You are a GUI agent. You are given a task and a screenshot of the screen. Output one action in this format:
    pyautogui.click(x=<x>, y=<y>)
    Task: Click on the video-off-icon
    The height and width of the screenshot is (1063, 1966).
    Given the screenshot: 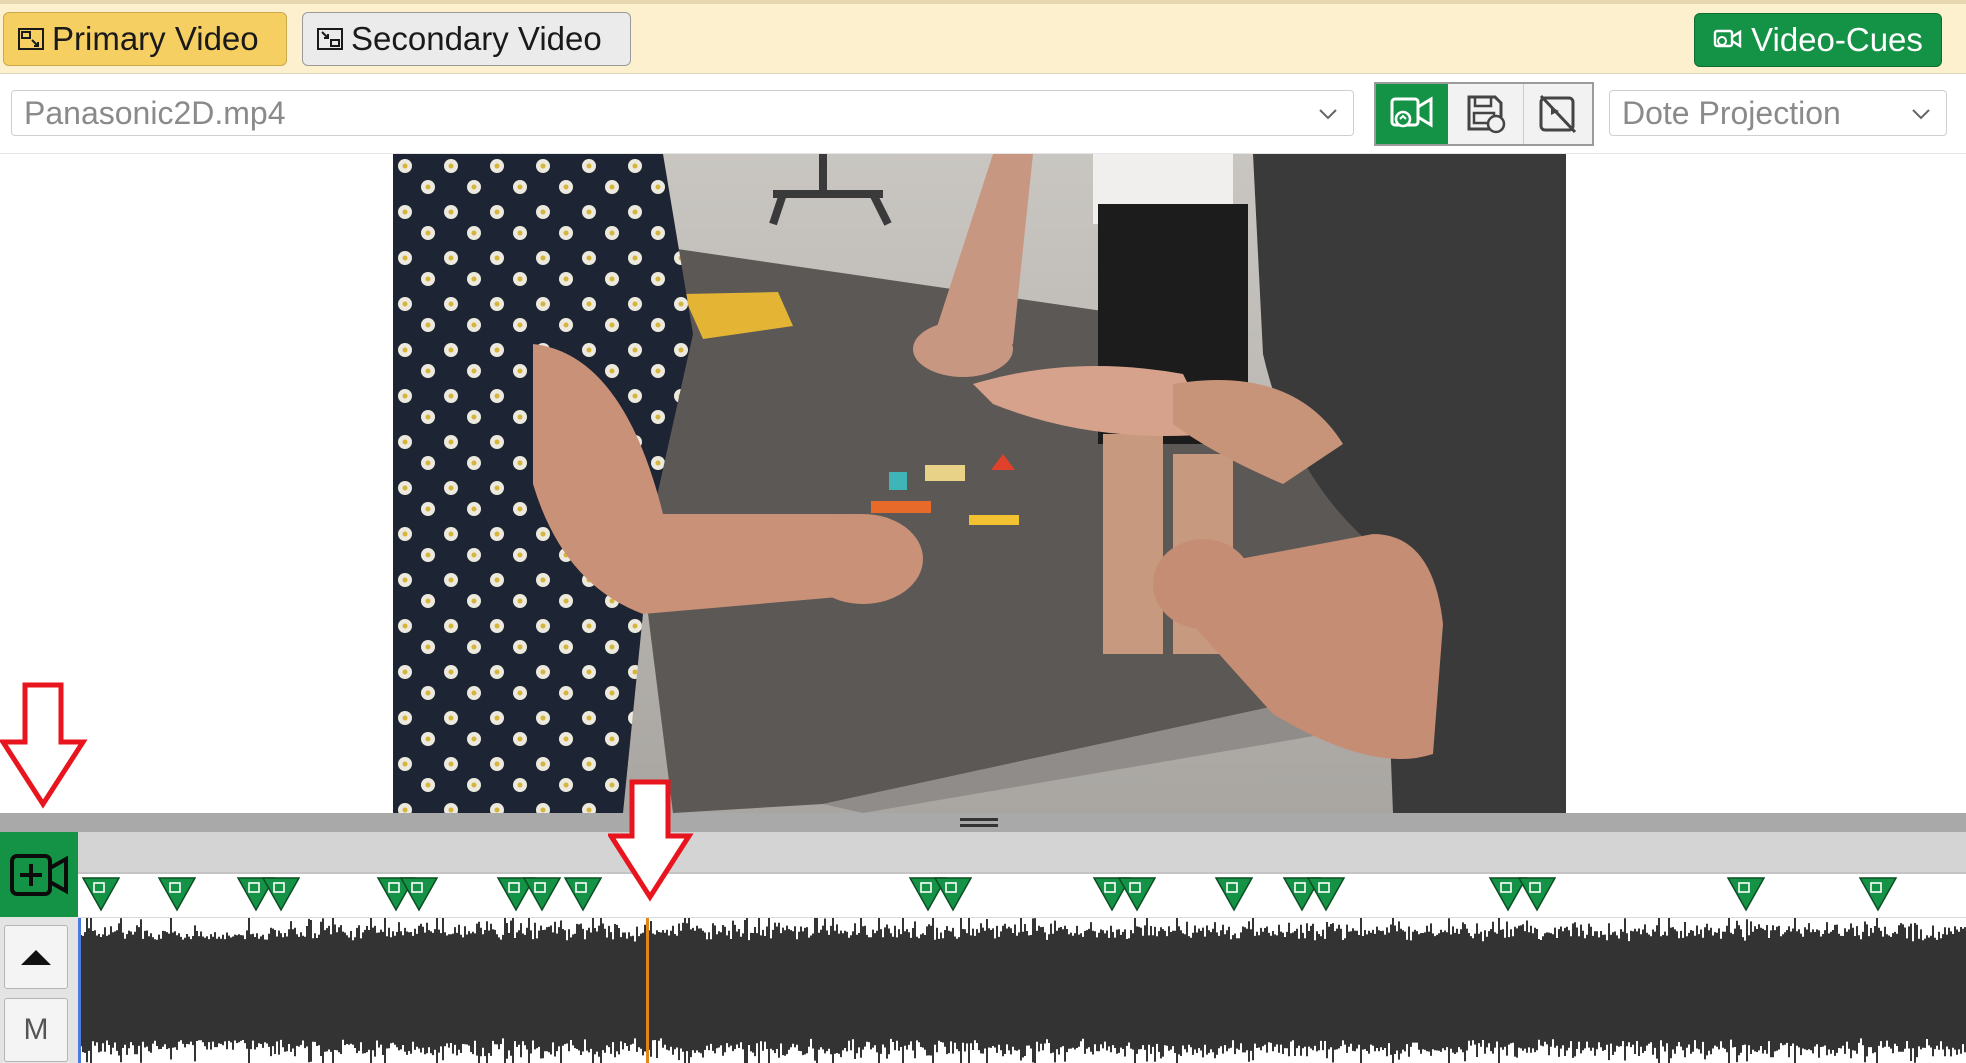 What is the action you would take?
    pyautogui.click(x=1558, y=114)
    